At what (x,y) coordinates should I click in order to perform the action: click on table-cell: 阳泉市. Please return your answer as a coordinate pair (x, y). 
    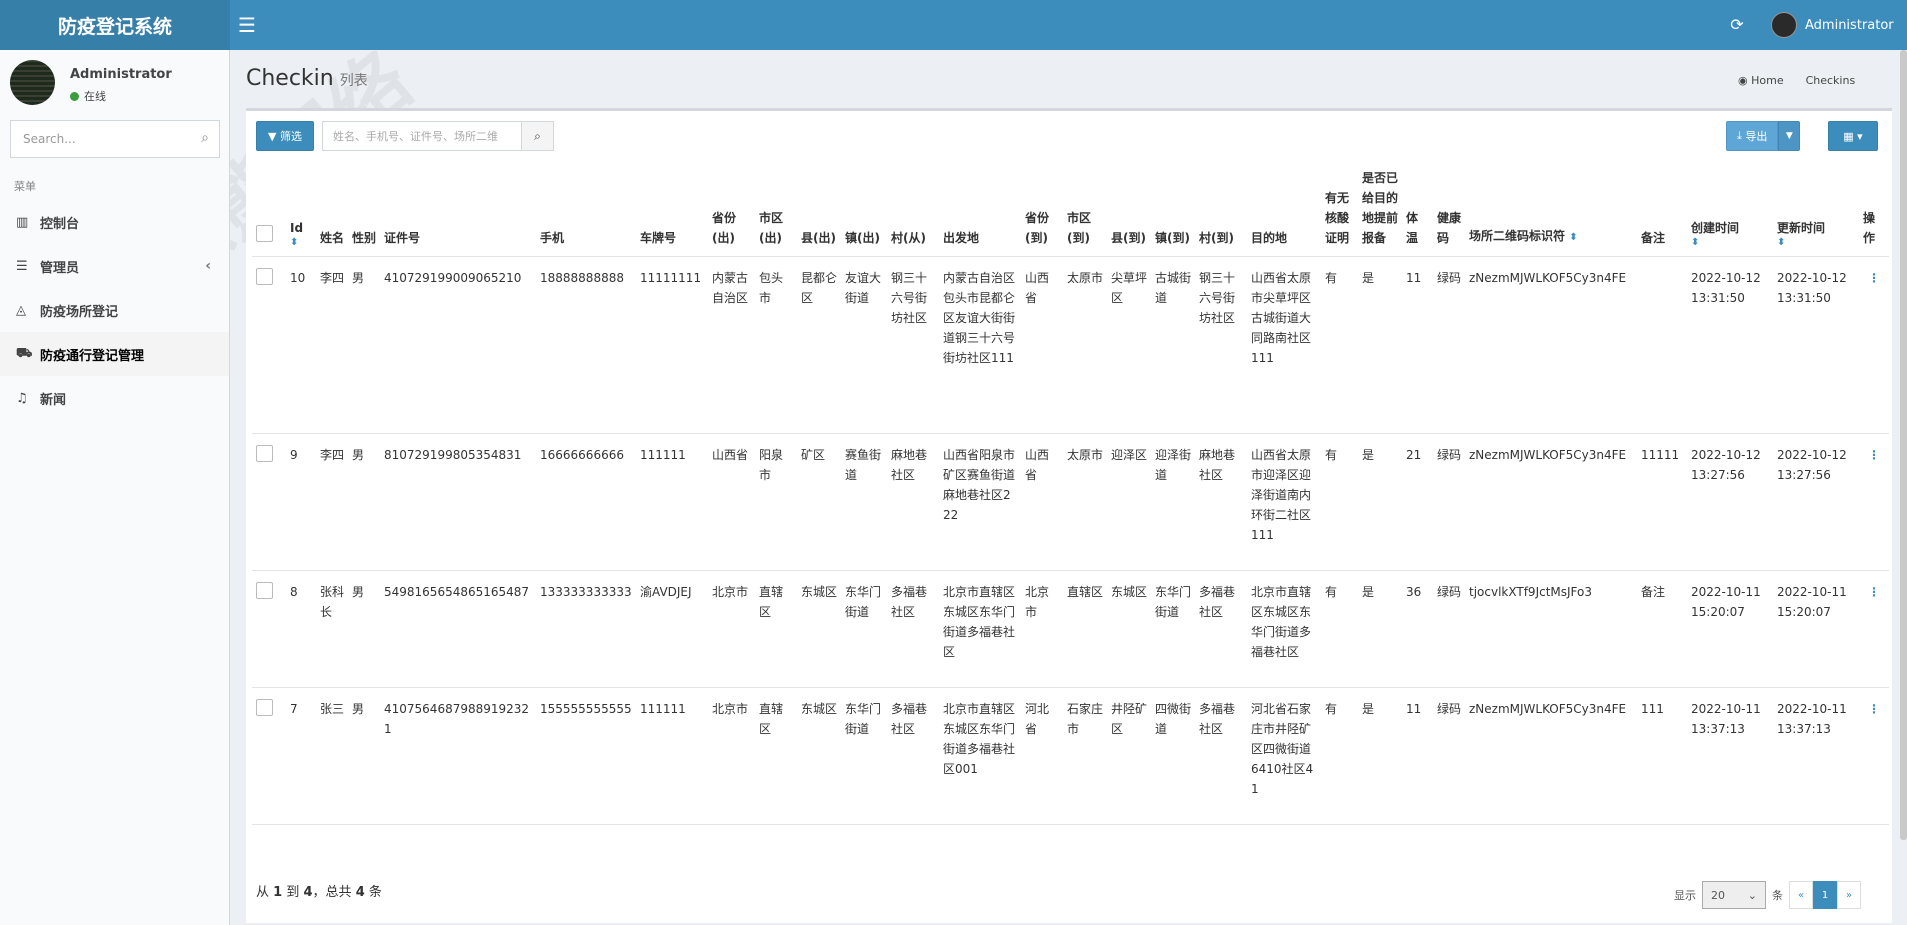
    Looking at the image, I should click on (776, 502).